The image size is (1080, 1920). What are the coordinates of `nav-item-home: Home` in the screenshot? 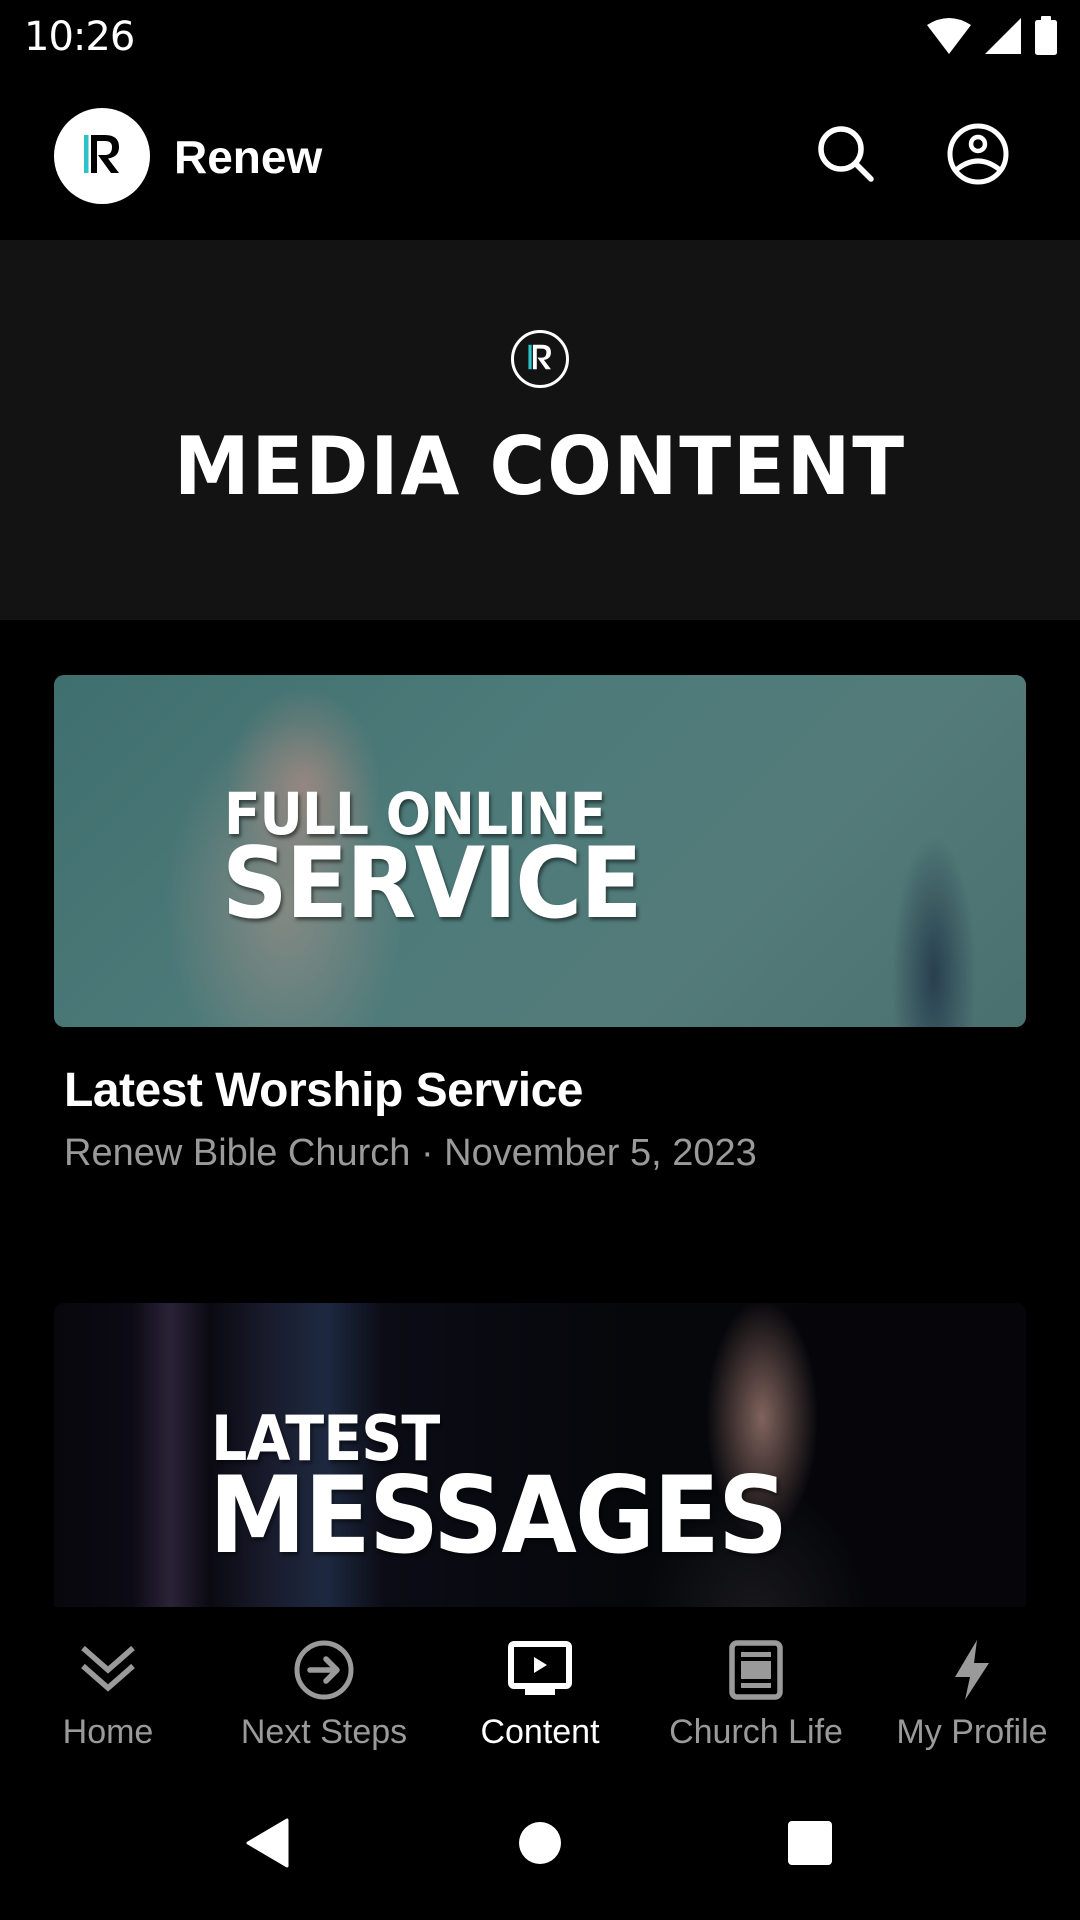 It's located at (108, 1688).